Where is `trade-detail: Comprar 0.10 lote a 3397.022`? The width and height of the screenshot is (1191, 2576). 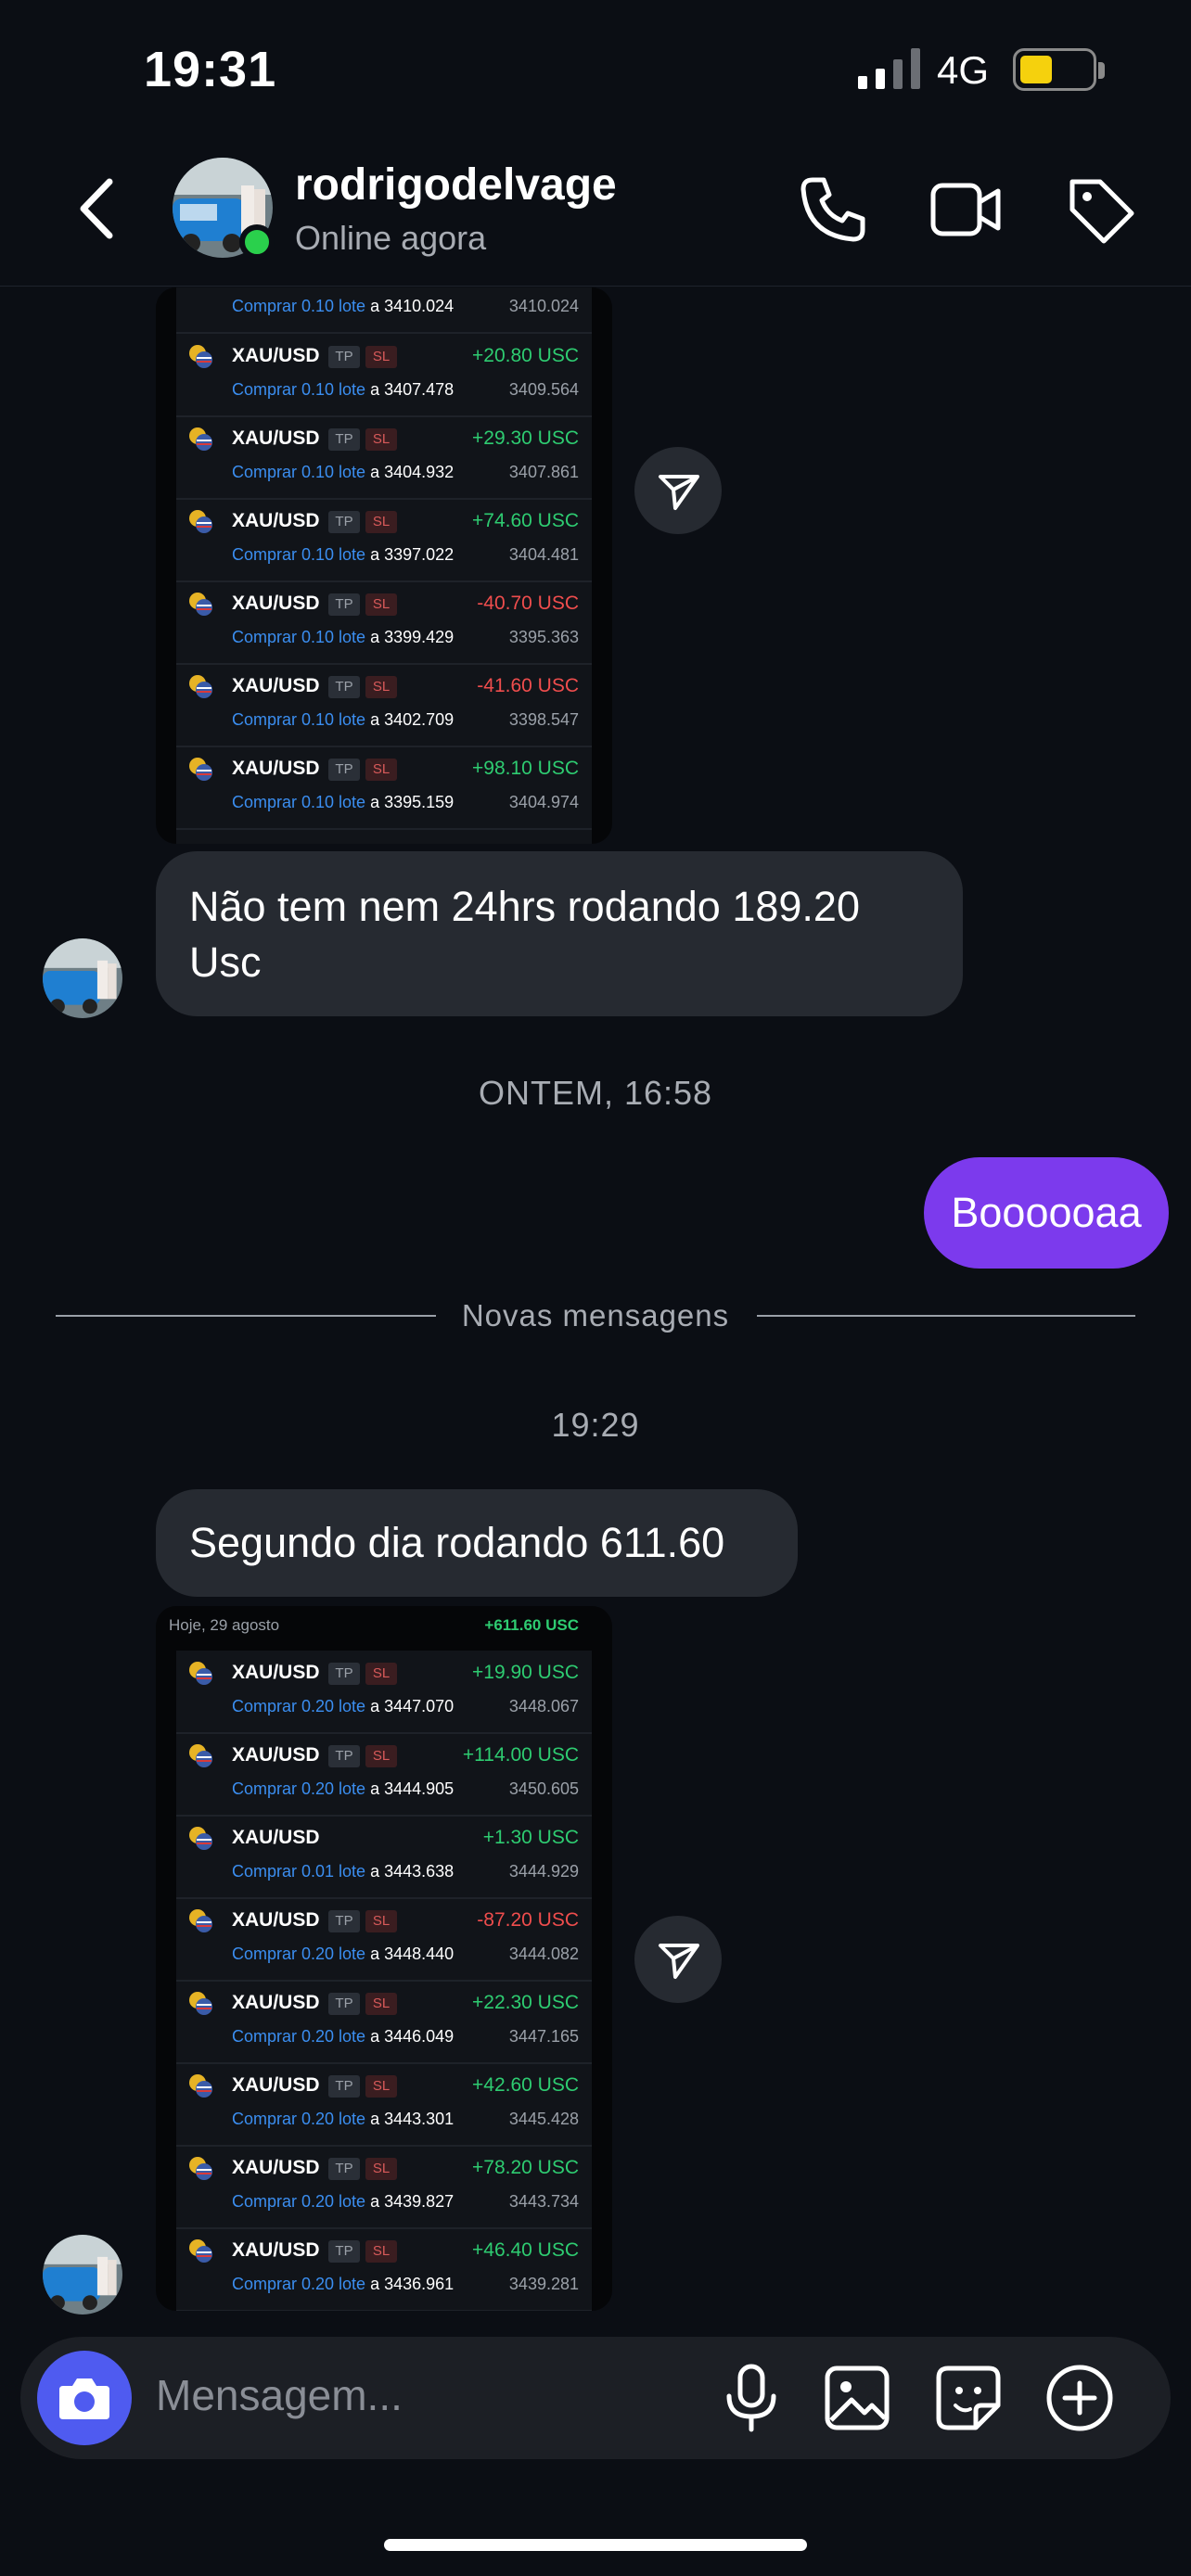 trade-detail: Comprar 0.10 lote a 3397.022 is located at coordinates (343, 555).